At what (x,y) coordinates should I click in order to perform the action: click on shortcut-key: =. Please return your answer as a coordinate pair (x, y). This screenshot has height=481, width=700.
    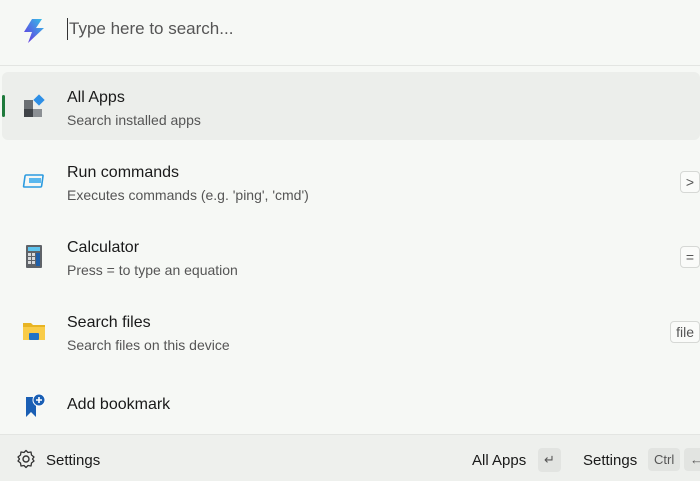
    Looking at the image, I should click on (689, 257).